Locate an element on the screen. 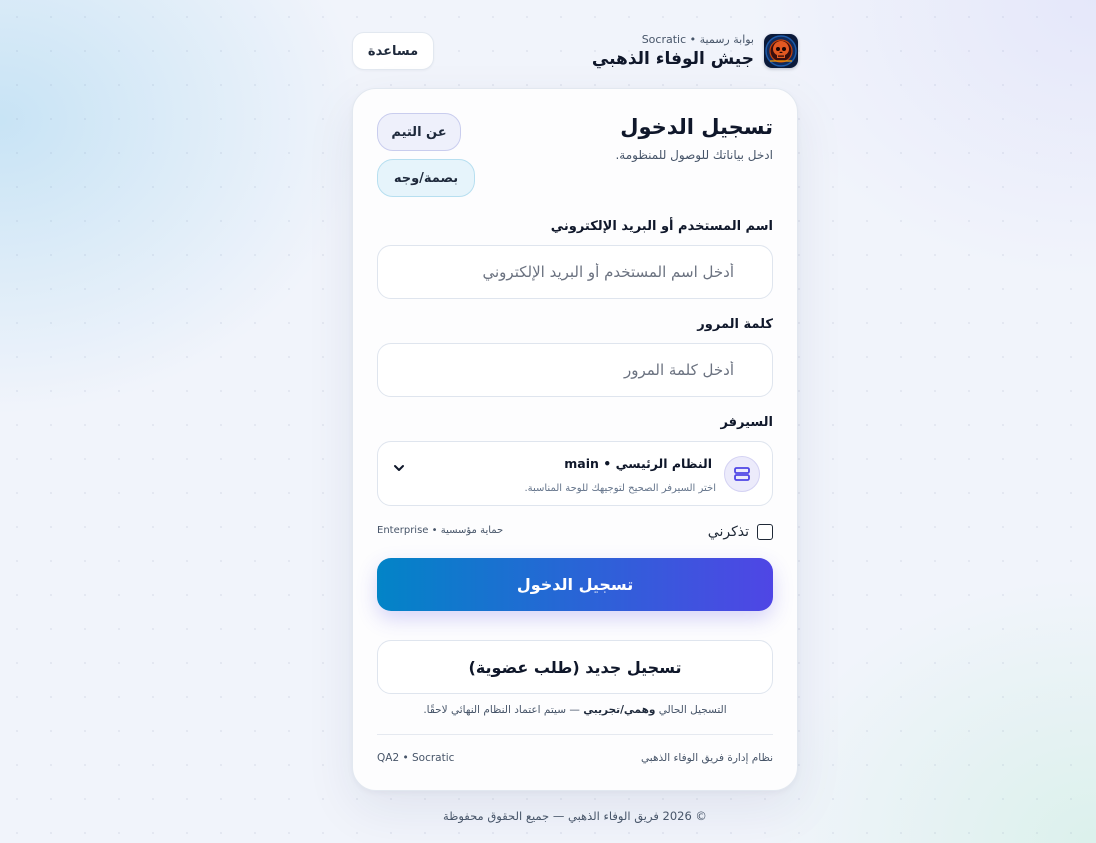 The width and height of the screenshot is (1096, 843). biometric-login-button: بصمة/وجه is located at coordinates (426, 178).